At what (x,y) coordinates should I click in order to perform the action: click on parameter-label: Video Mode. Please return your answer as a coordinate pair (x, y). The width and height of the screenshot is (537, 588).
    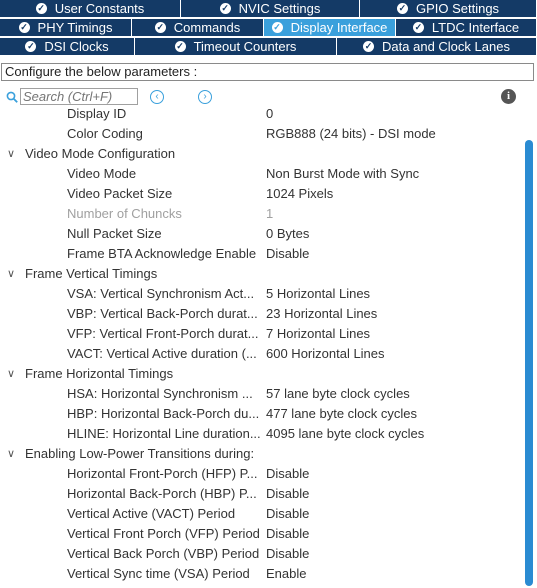
    Looking at the image, I should click on (102, 173).